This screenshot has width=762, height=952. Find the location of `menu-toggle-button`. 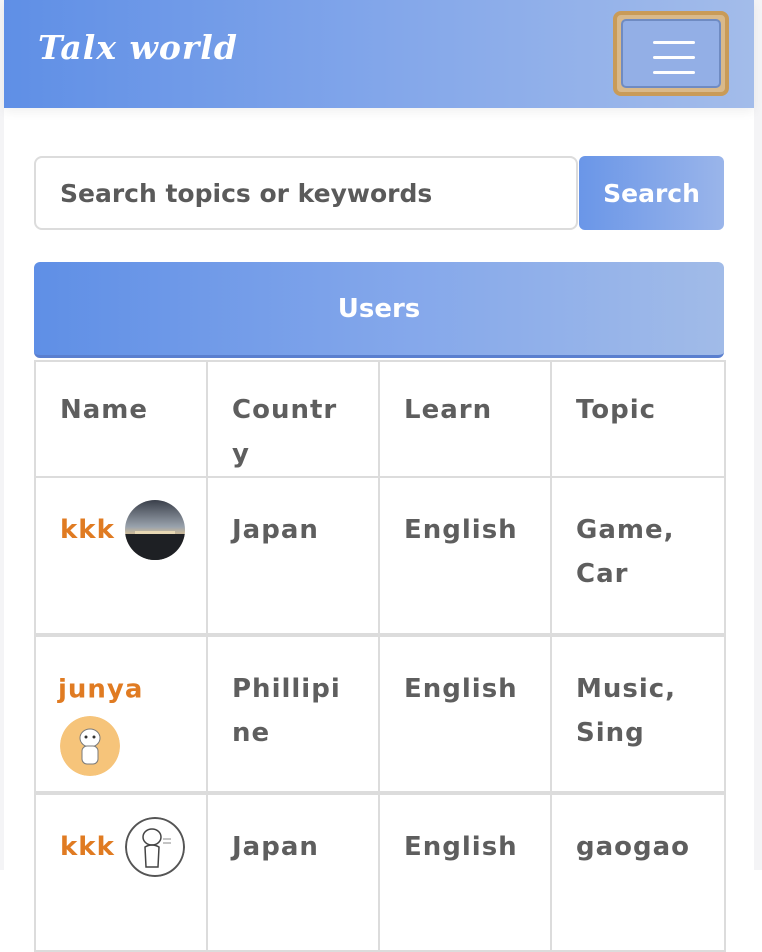

menu-toggle-button is located at coordinates (671, 53).